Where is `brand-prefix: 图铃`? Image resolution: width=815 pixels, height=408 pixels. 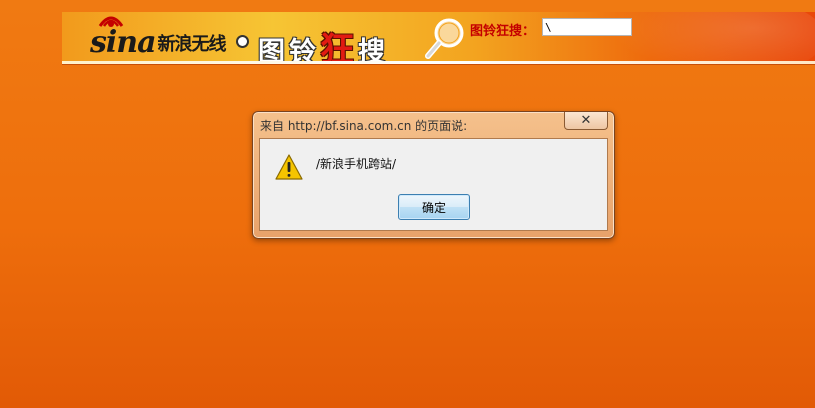
brand-prefix: 图铃 is located at coordinates (289, 50).